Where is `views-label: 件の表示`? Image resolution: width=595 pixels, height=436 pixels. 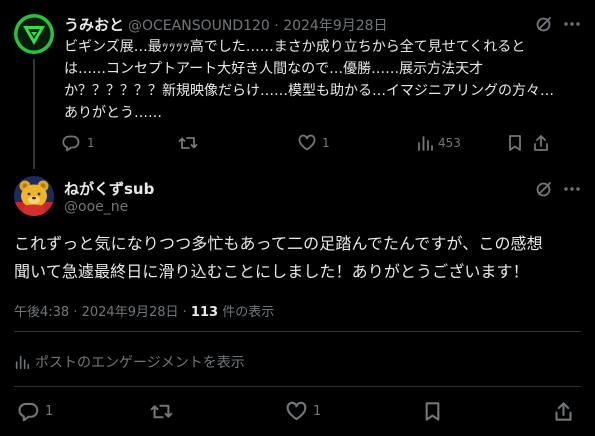
views-label: 件の表示 is located at coordinates (246, 312).